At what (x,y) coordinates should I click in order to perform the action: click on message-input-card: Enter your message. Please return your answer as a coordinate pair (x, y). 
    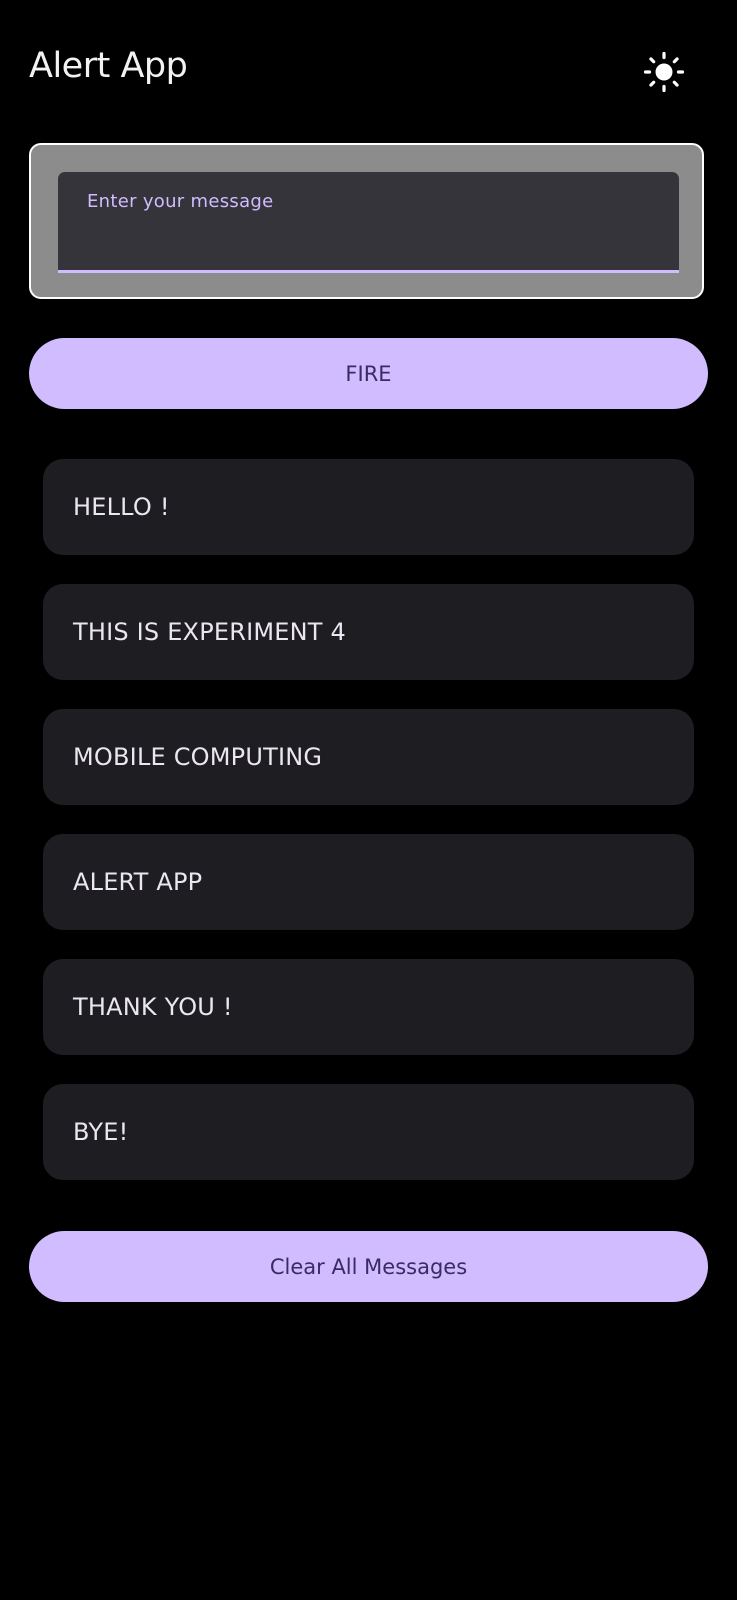
    Looking at the image, I should click on (366, 221).